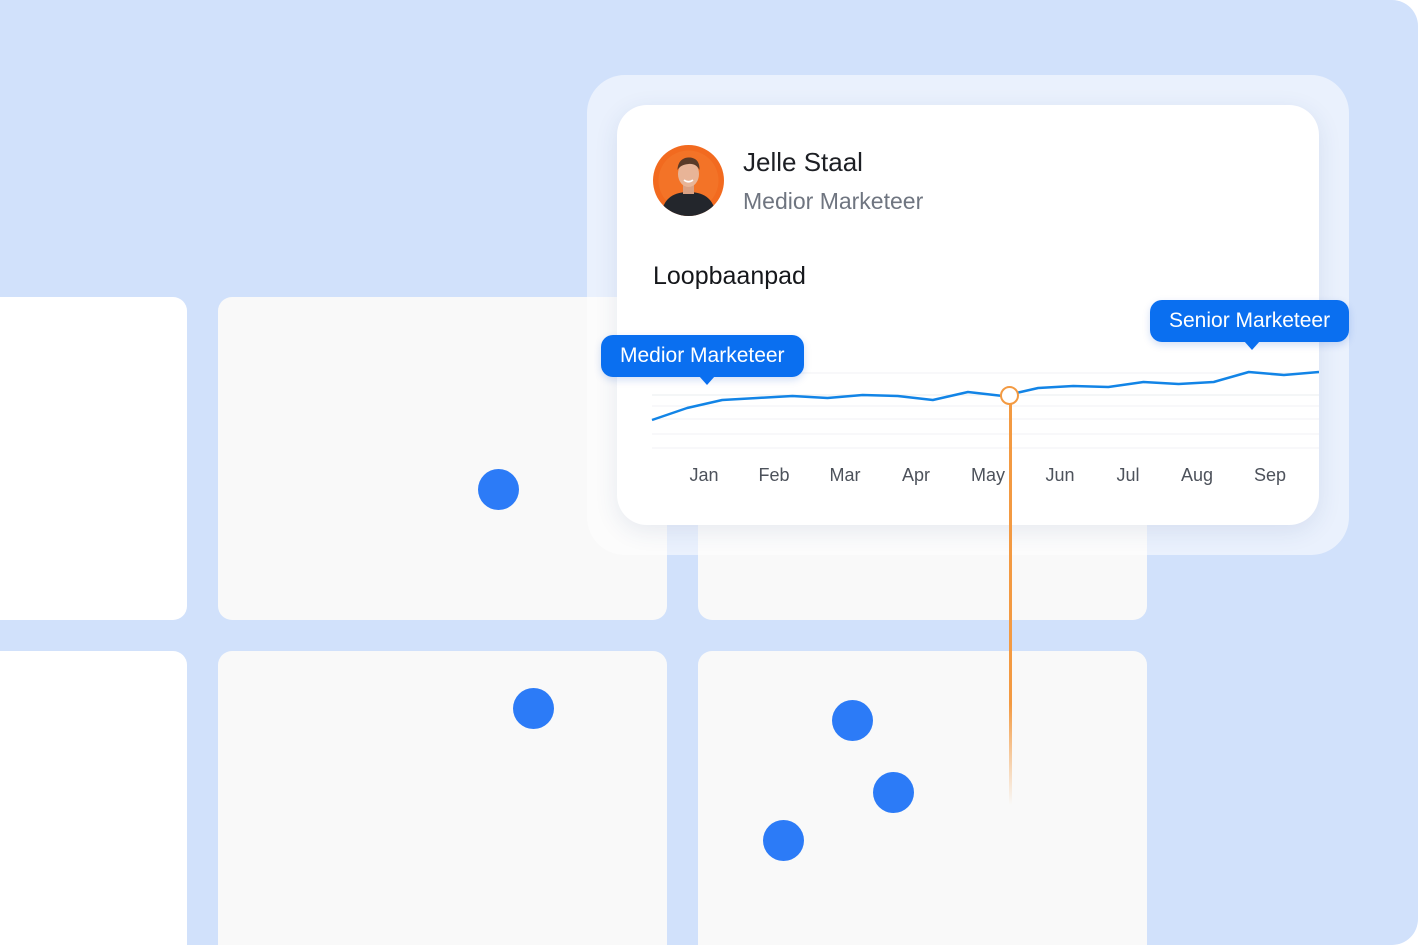  I want to click on career-path-line, so click(985, 396).